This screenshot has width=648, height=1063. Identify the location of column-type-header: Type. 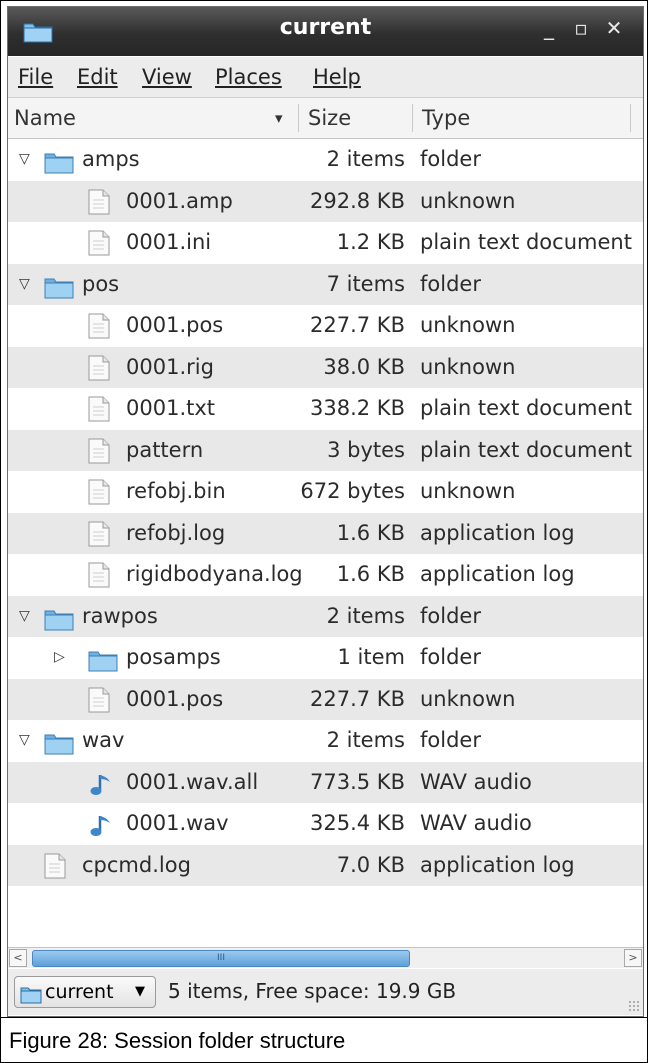
(446, 118).